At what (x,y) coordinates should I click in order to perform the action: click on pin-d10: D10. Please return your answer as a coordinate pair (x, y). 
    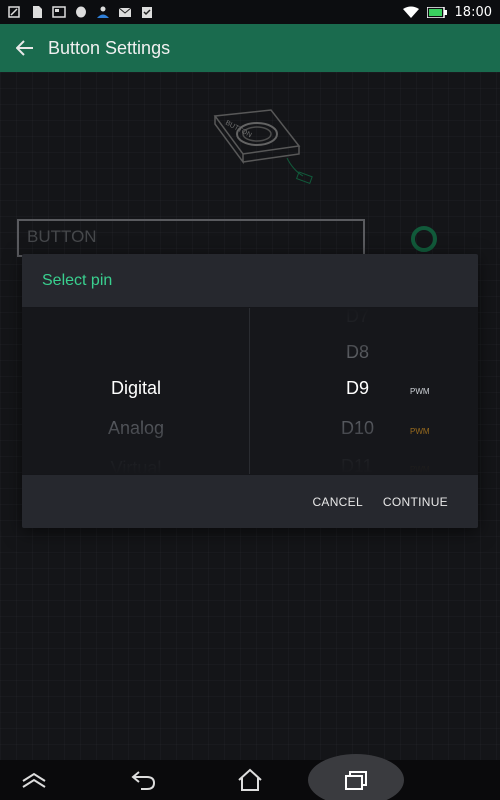
    Looking at the image, I should click on (357, 428).